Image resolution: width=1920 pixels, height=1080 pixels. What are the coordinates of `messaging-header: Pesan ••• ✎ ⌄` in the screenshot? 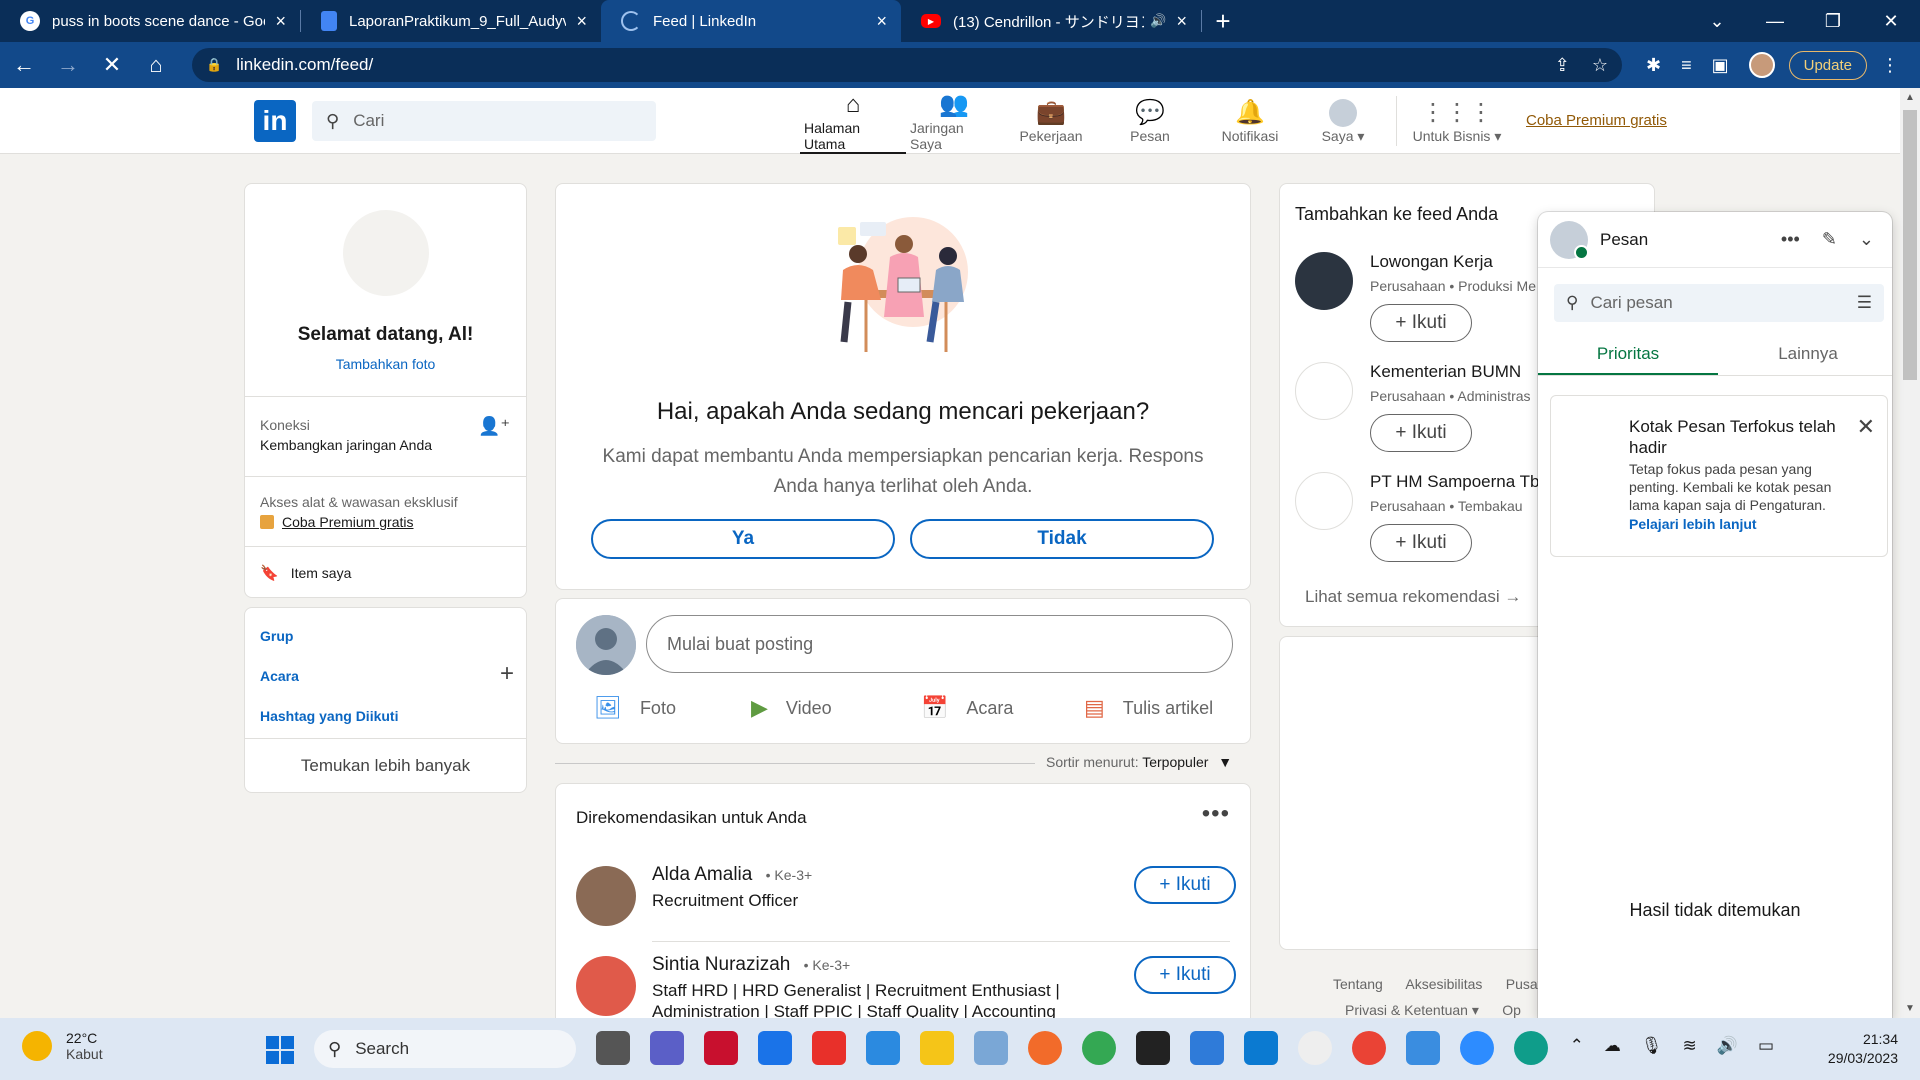 It's located at (1715, 240).